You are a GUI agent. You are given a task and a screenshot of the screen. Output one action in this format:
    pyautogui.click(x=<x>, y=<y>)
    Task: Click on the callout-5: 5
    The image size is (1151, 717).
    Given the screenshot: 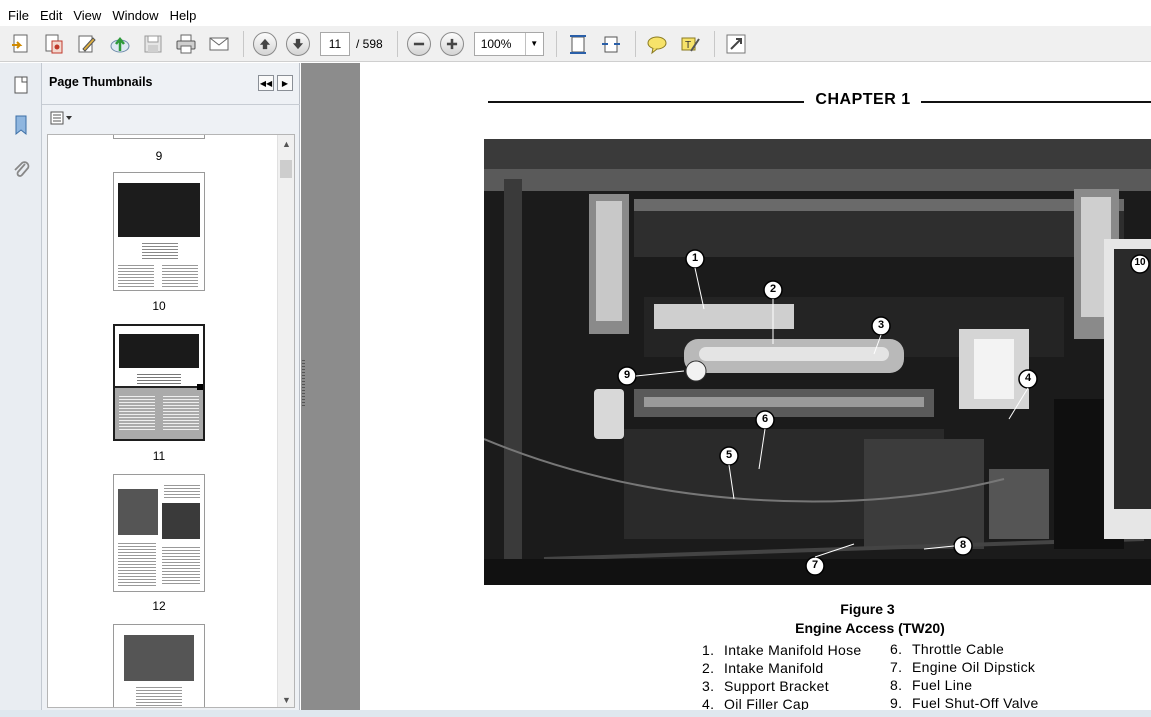 What is the action you would take?
    pyautogui.click(x=729, y=455)
    